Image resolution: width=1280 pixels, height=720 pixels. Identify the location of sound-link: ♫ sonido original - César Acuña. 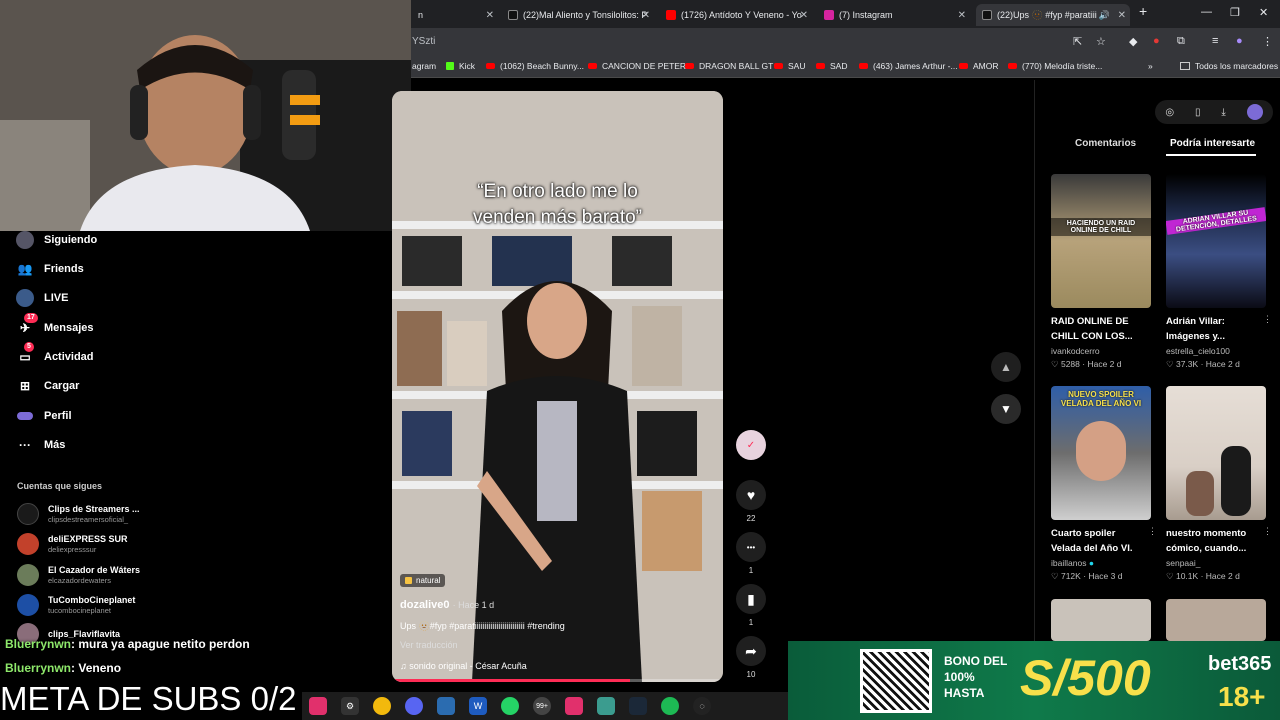
(555, 666).